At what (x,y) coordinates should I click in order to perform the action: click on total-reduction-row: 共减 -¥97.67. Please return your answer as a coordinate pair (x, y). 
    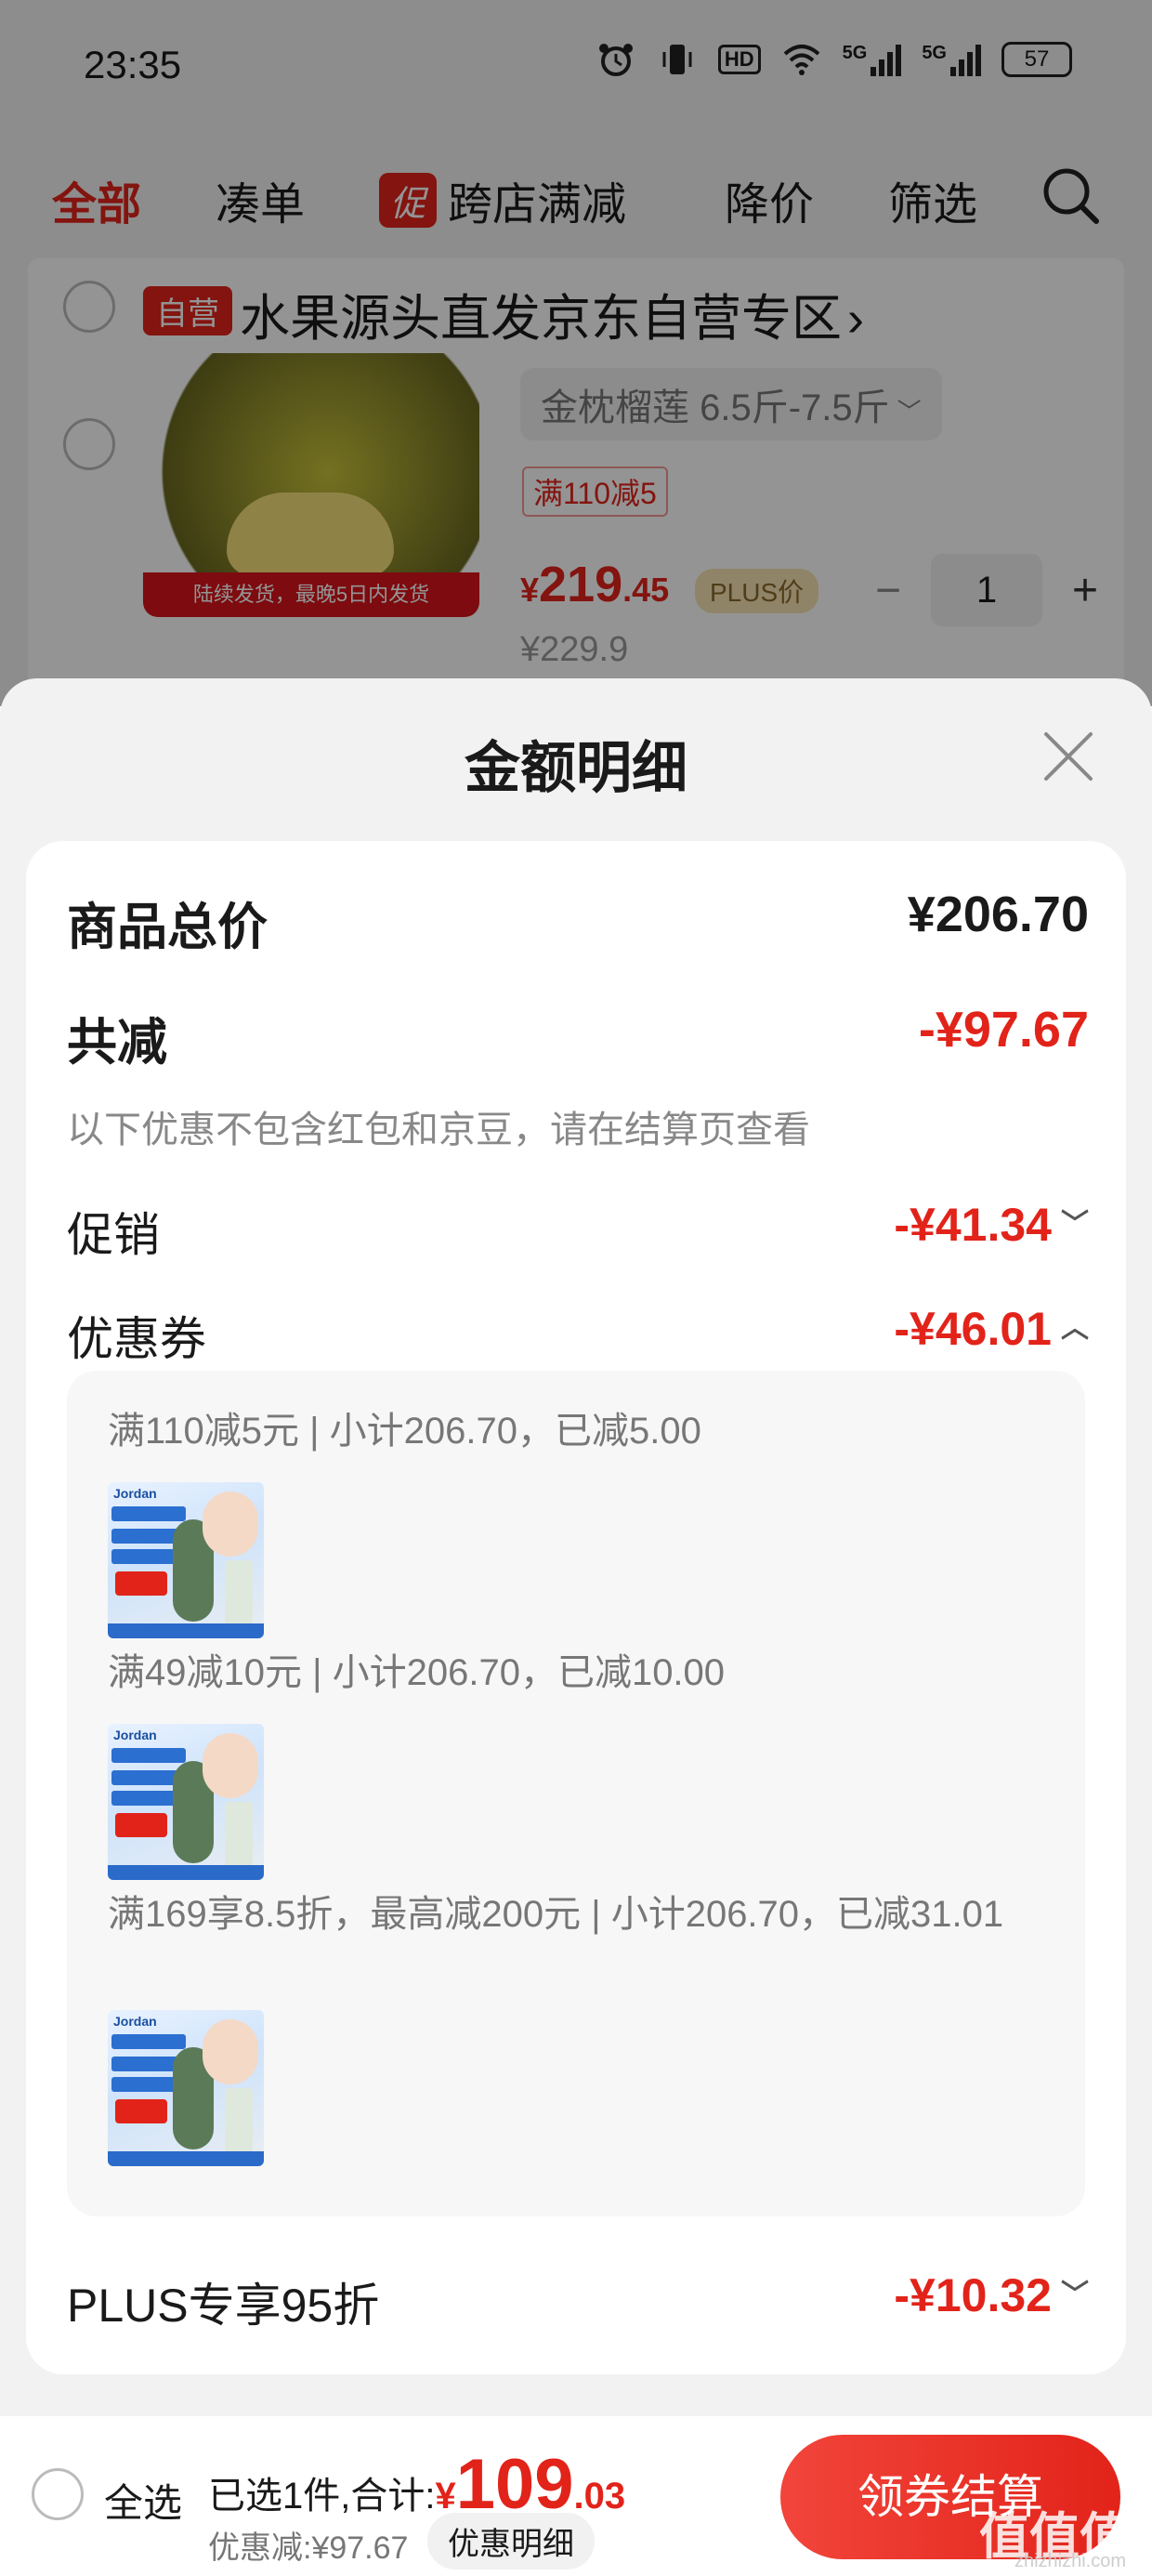
    Looking at the image, I should click on (578, 1036).